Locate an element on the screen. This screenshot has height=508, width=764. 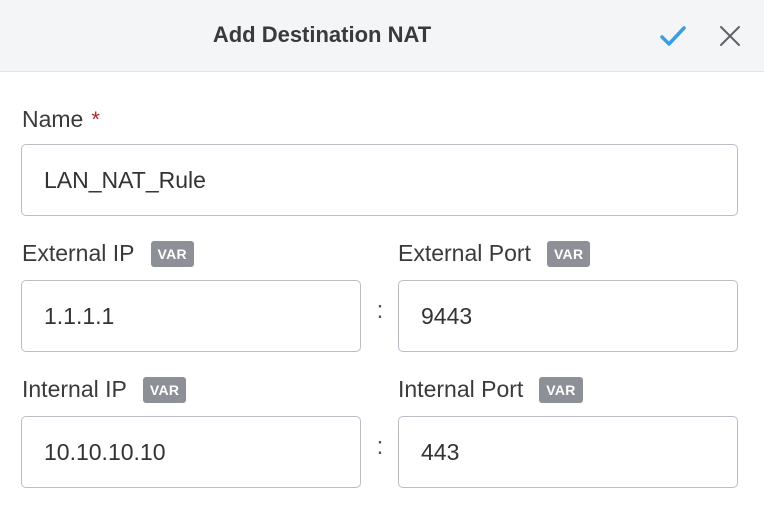
external-port-label-row: External Port VAR is located at coordinates (494, 253).